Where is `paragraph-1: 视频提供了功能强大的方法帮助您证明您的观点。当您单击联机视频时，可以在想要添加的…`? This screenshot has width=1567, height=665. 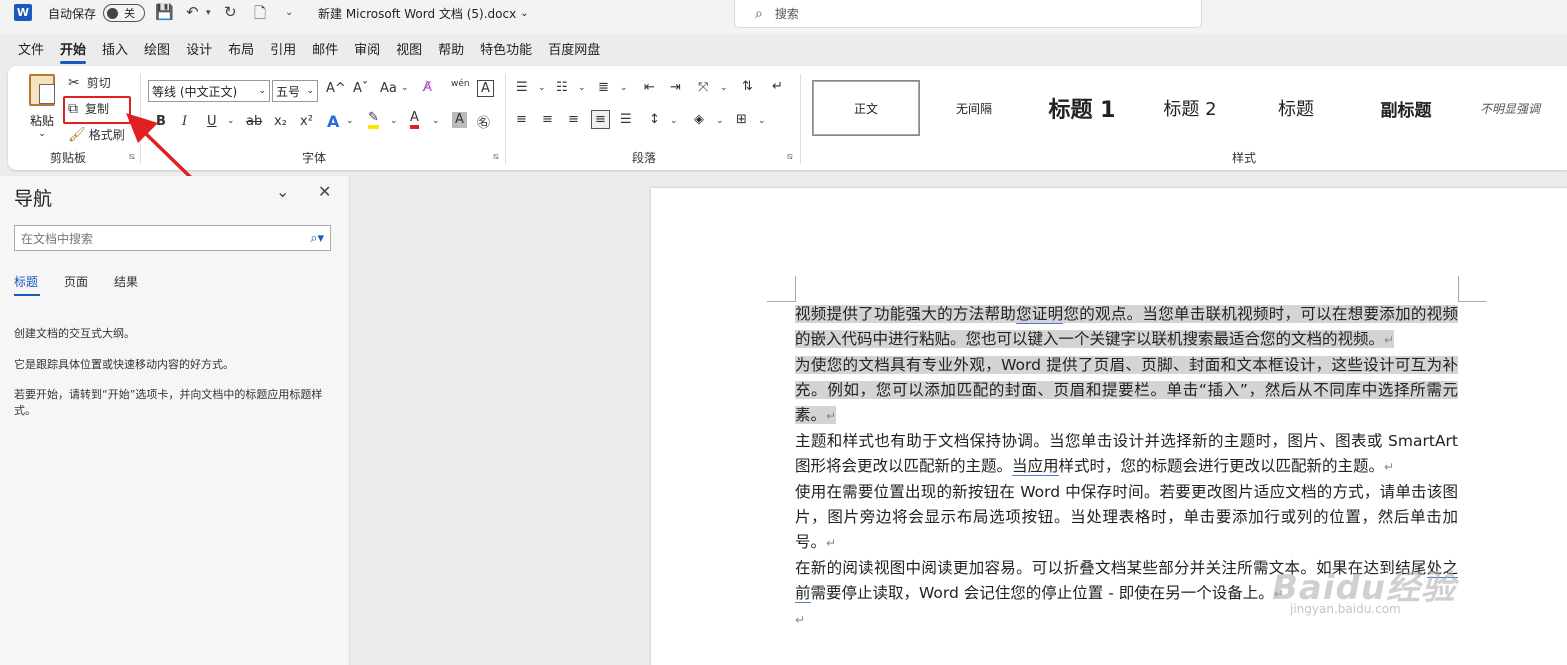 paragraph-1: 视频提供了功能强大的方法帮助您证明您的观点。当您单击联机视频时，可以在想要添加的… is located at coordinates (1126, 327).